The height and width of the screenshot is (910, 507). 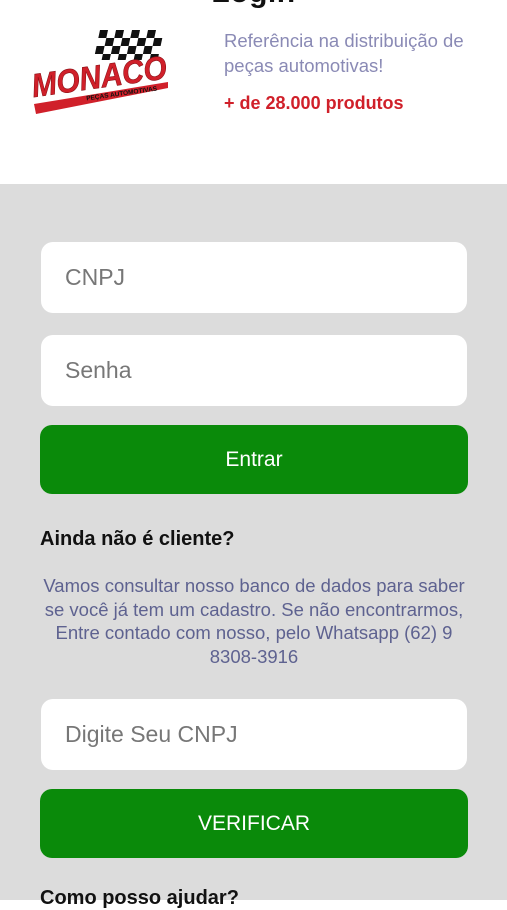 What do you see at coordinates (137, 539) in the screenshot?
I see `signup-heading: Ainda não é cliente?` at bounding box center [137, 539].